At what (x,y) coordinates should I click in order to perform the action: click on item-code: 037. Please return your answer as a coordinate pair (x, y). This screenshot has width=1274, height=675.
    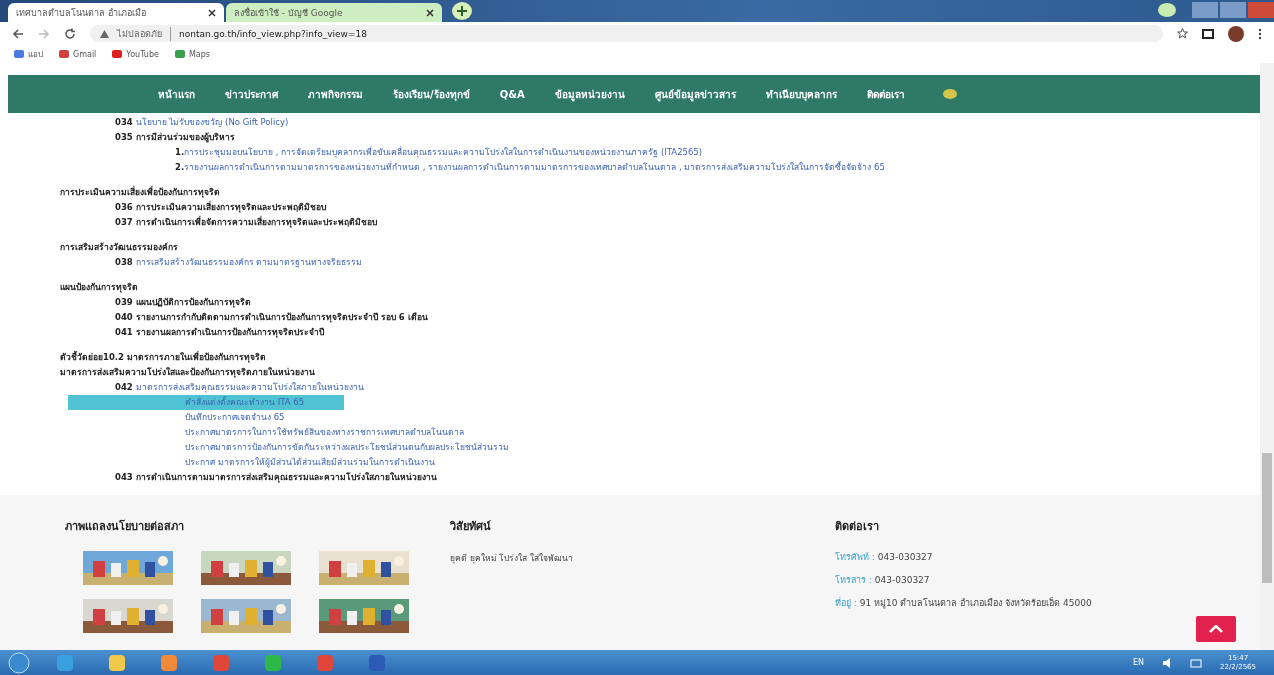
    Looking at the image, I should click on (124, 222).